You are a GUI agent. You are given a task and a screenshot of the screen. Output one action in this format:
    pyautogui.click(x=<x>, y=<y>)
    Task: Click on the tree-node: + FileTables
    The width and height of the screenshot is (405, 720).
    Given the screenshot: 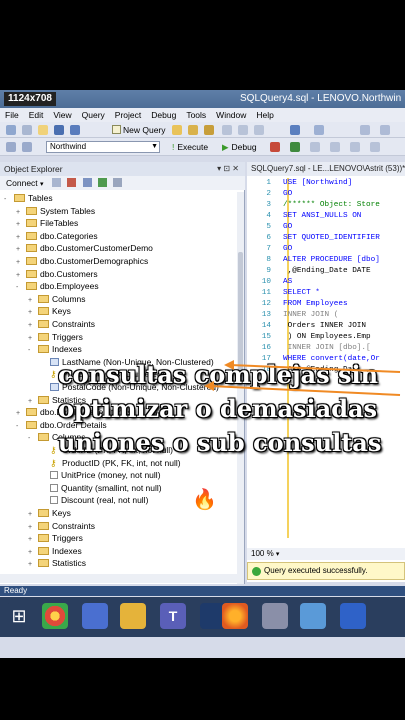 What is the action you would take?
    pyautogui.click(x=47, y=223)
    